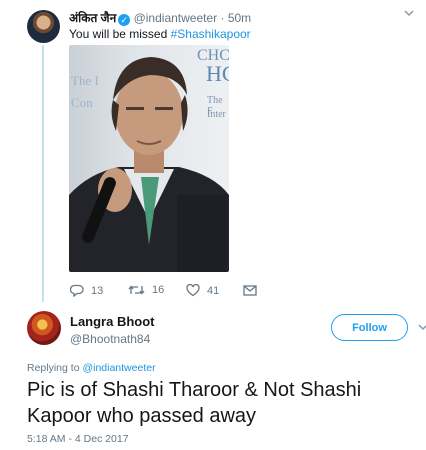  What do you see at coordinates (110, 339) in the screenshot?
I see `reply-author-handle: @Bhootnath84` at bounding box center [110, 339].